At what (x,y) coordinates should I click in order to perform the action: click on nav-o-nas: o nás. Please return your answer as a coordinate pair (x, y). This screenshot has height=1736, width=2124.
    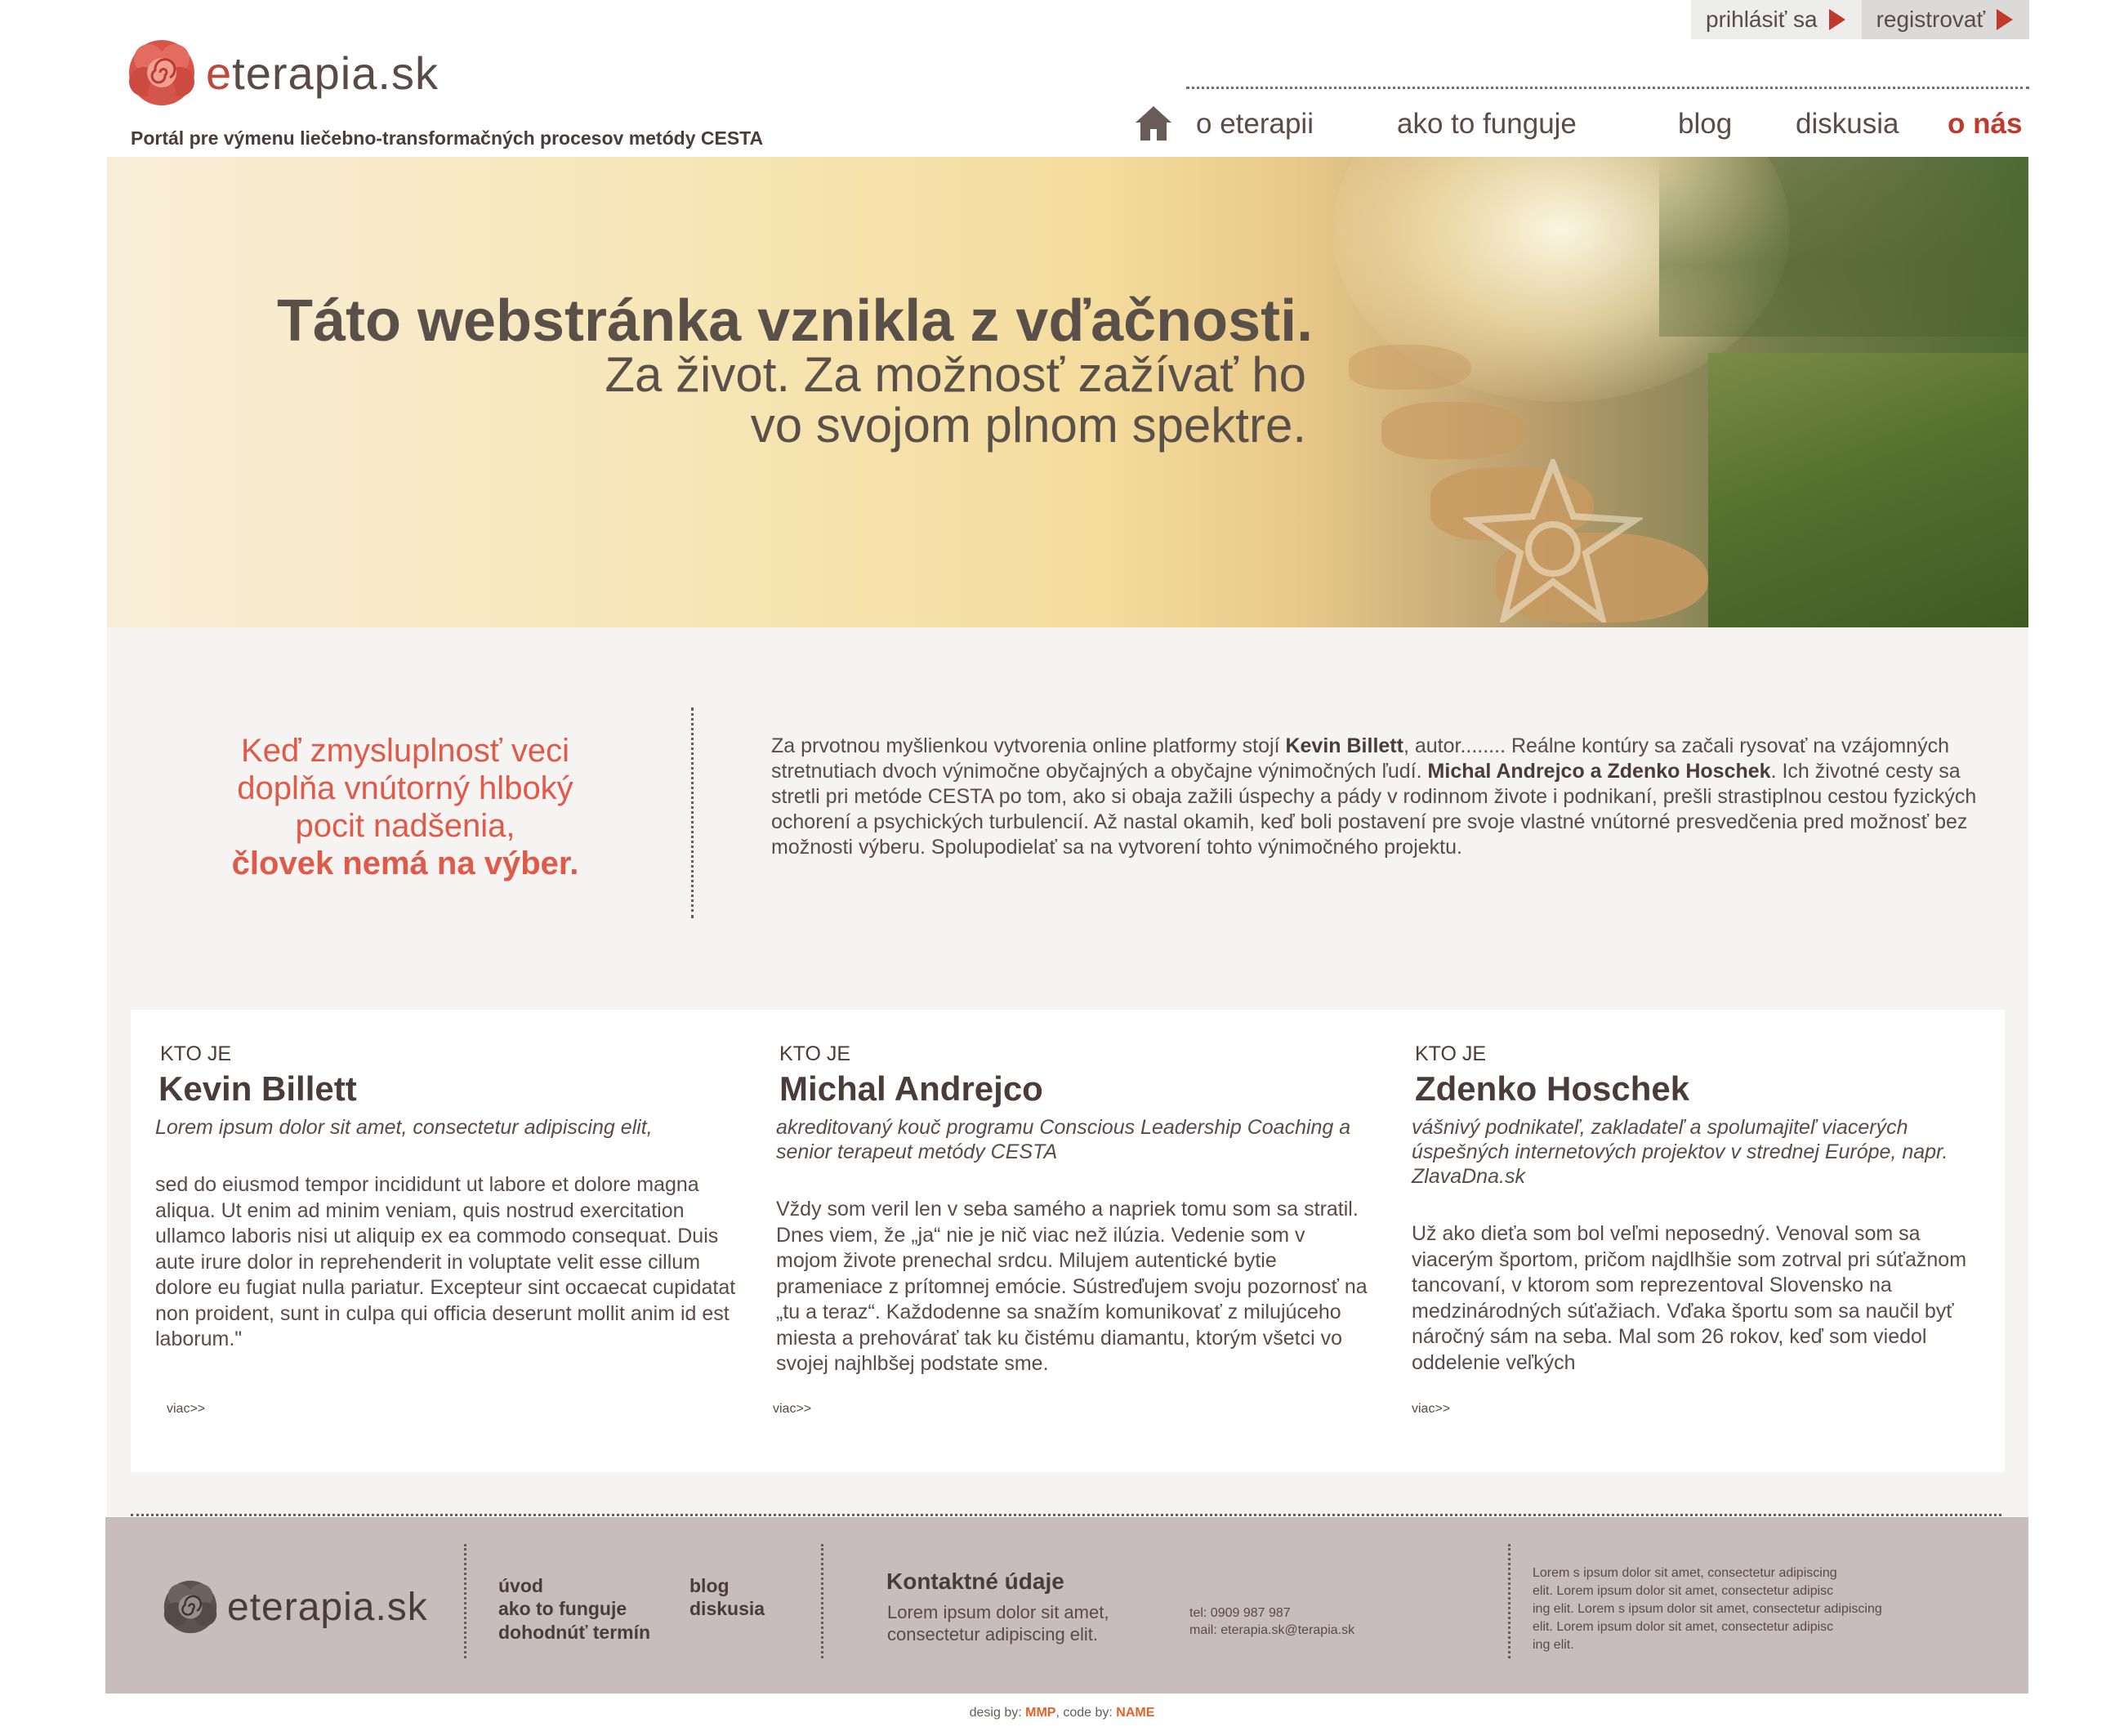
    Looking at the image, I should click on (1985, 125).